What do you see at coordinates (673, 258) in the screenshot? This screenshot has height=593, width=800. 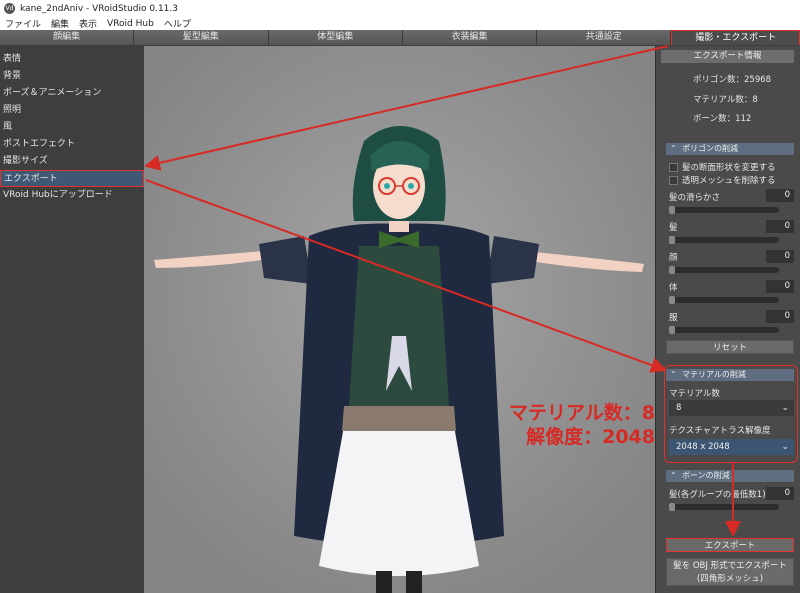 I see `face-label: 顔` at bounding box center [673, 258].